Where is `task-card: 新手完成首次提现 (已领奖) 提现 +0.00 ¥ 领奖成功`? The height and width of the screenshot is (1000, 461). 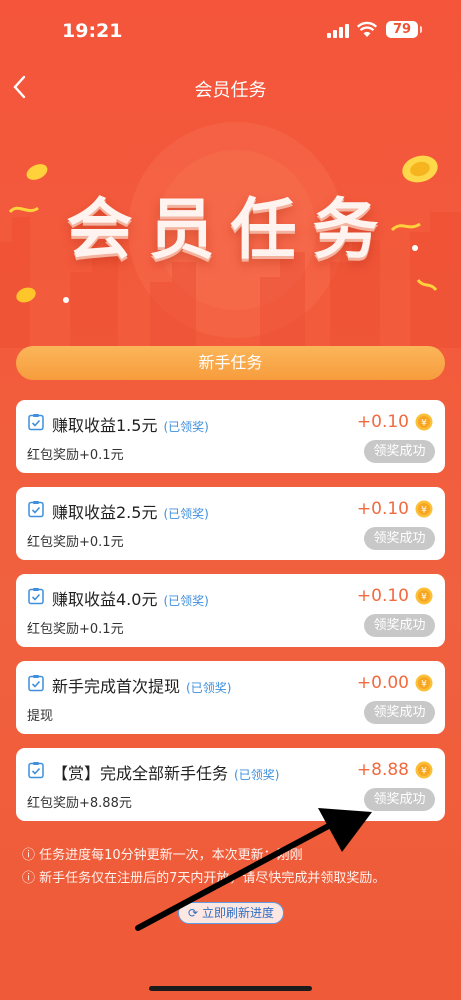 task-card: 新手完成首次提现 (已领奖) 提现 +0.00 ¥ 领奖成功 is located at coordinates (230, 697).